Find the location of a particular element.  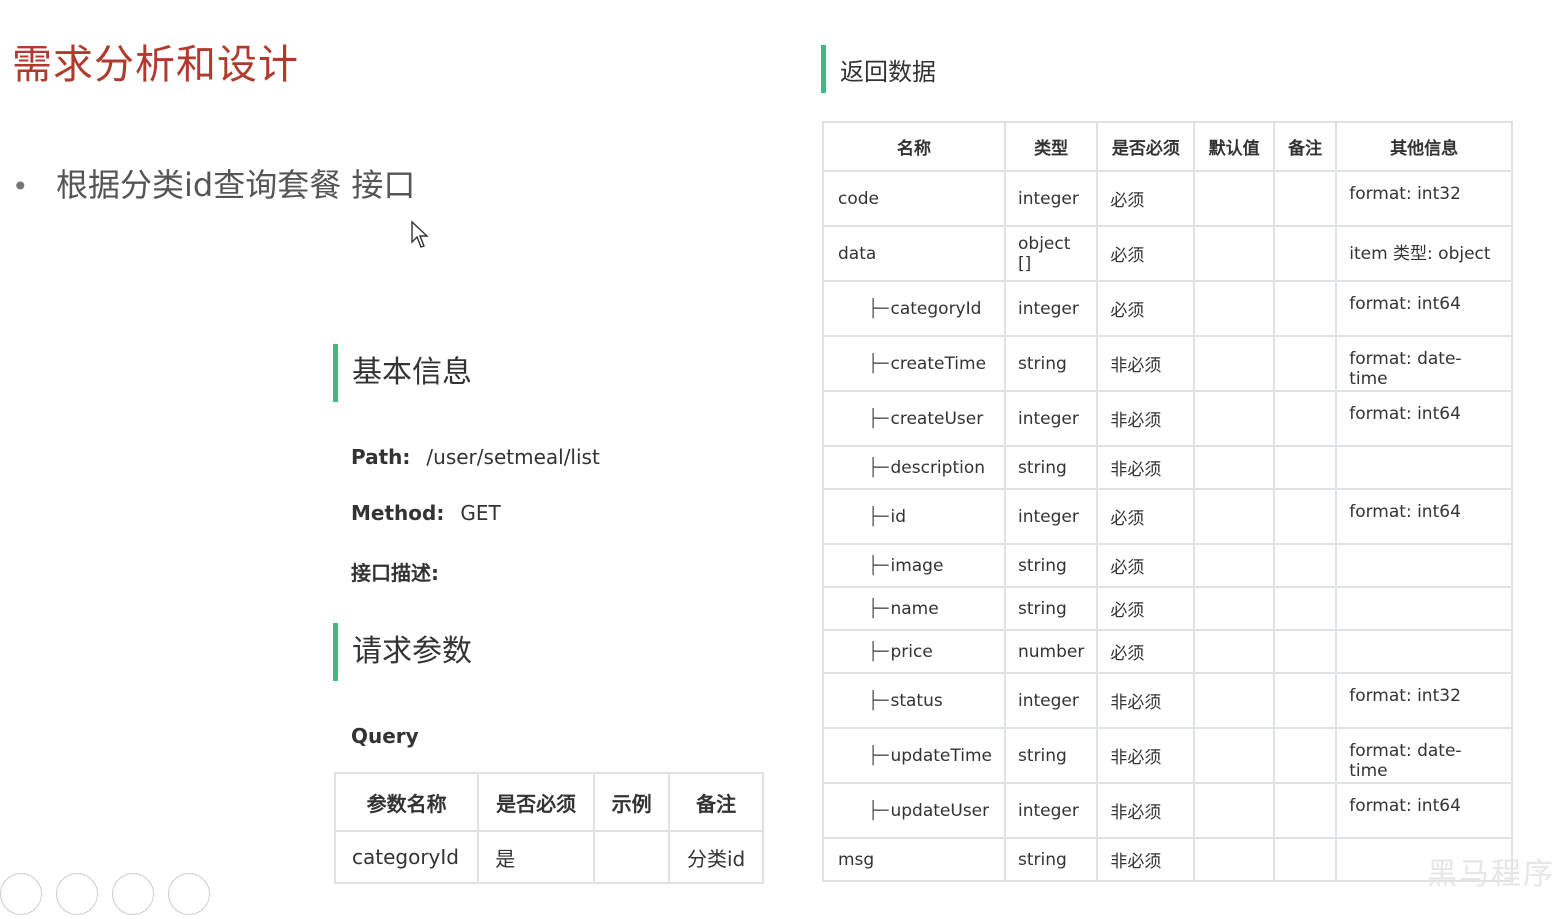

field-name-text: msg is located at coordinates (856, 859).